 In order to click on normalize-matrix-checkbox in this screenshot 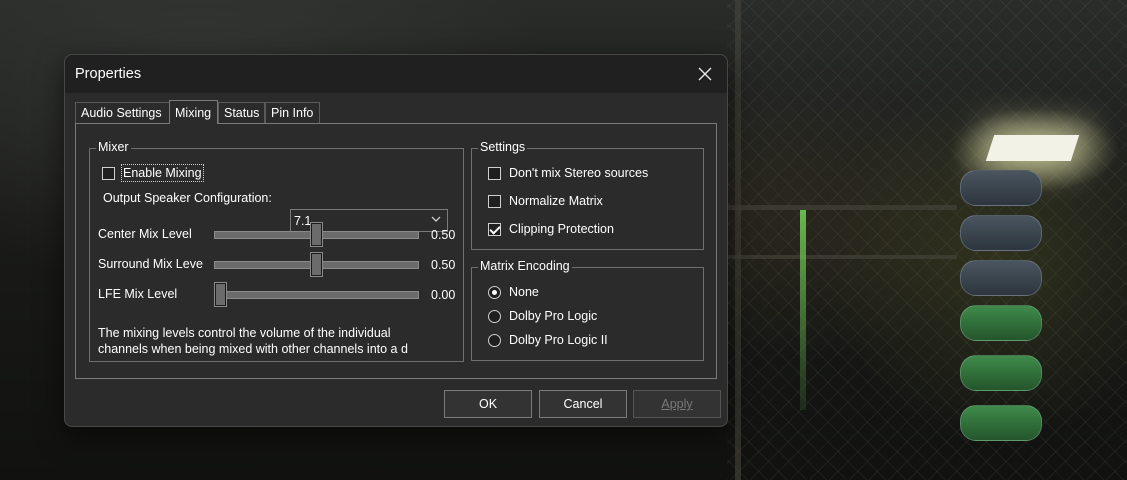, I will do `click(494, 201)`.